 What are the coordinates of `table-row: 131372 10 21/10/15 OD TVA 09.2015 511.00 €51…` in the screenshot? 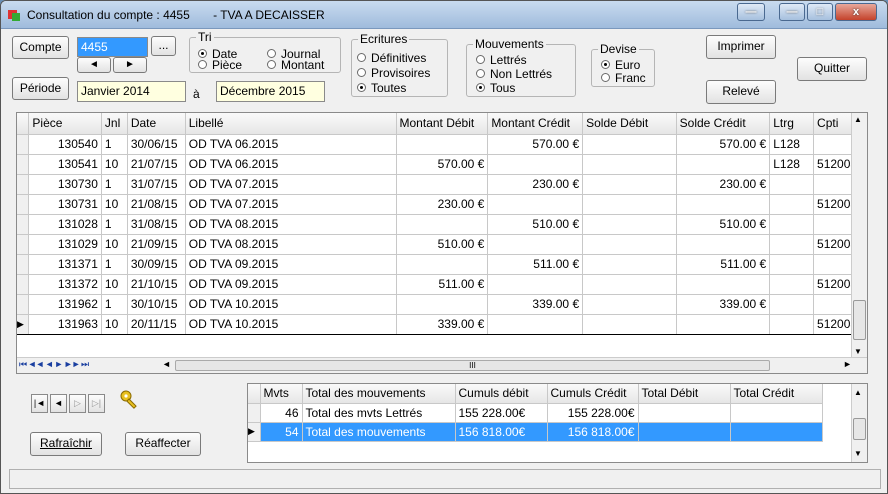 It's located at (442, 284).